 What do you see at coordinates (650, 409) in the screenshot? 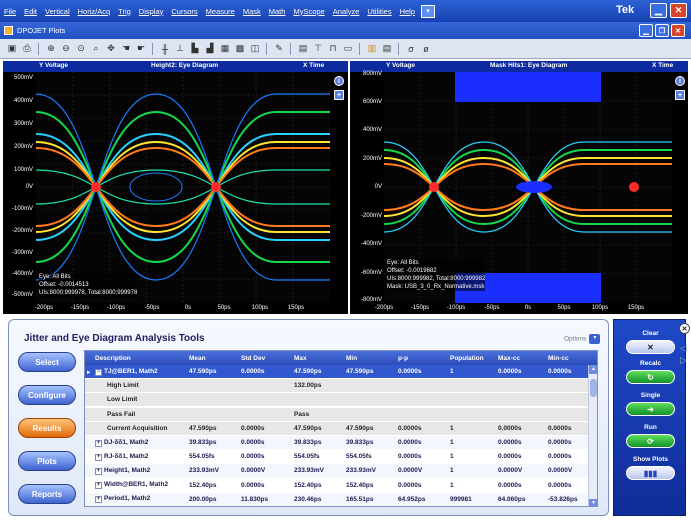
I see `single-button: ➜` at bounding box center [650, 409].